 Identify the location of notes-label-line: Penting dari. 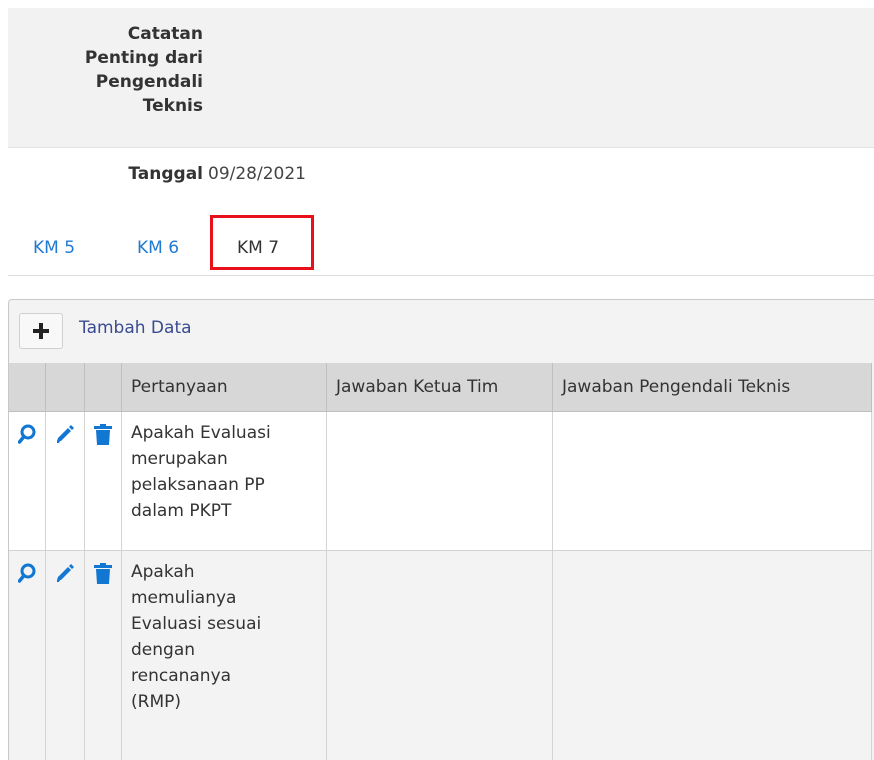
(118, 58).